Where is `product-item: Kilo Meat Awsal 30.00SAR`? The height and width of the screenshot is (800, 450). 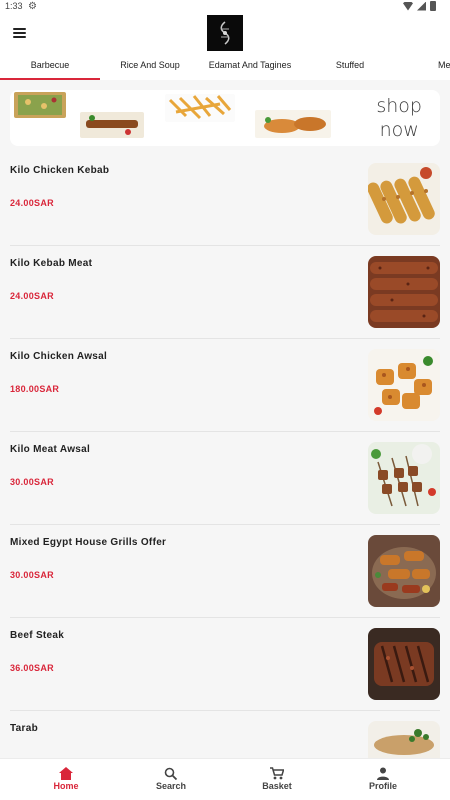
product-item: Kilo Meat Awsal 30.00SAR is located at coordinates (225, 478).